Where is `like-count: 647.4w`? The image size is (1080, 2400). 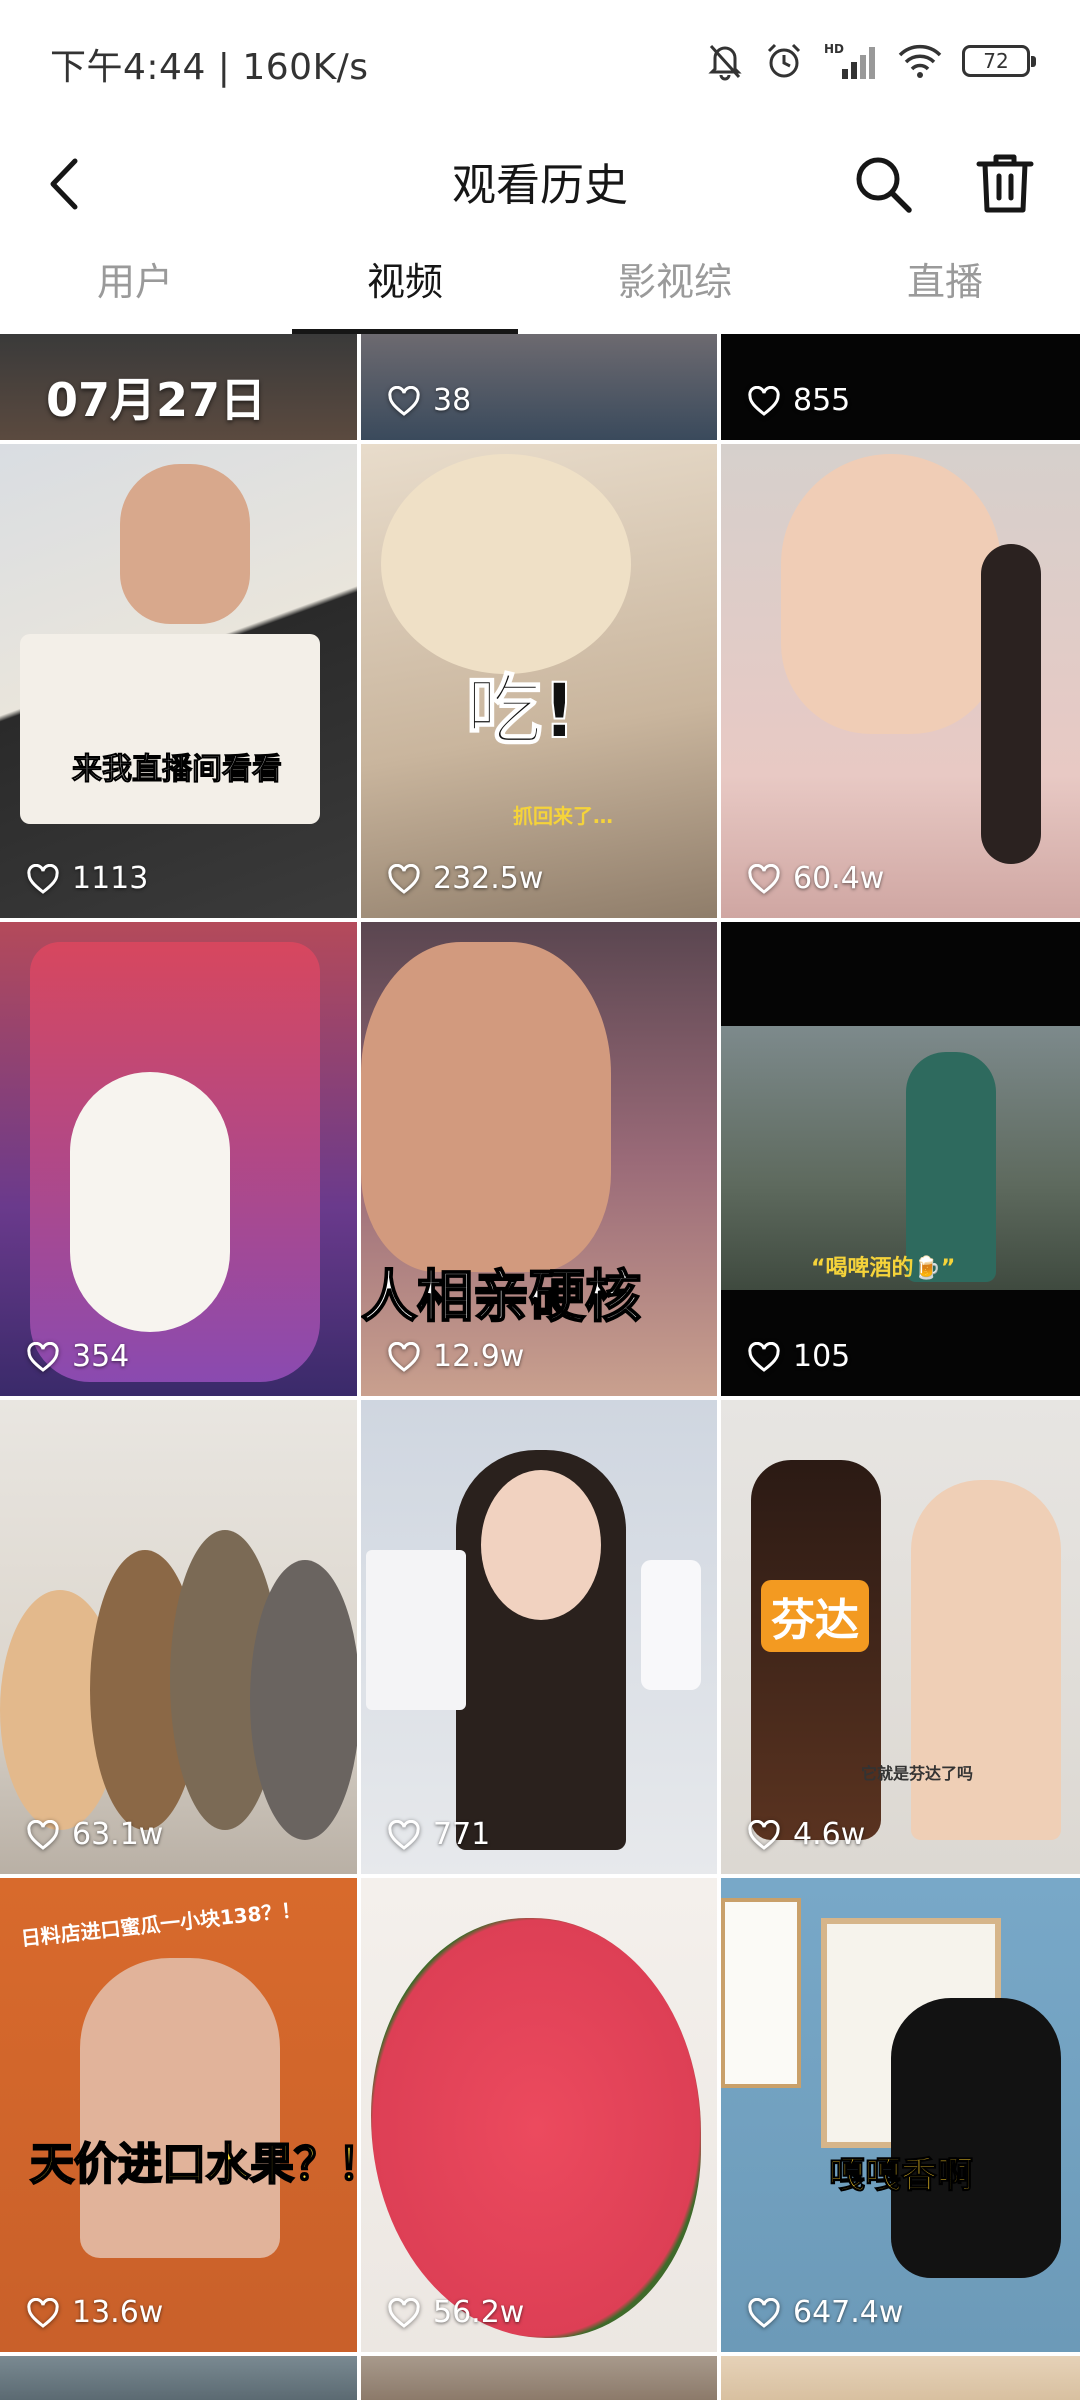
like-count: 647.4w is located at coordinates (825, 2312).